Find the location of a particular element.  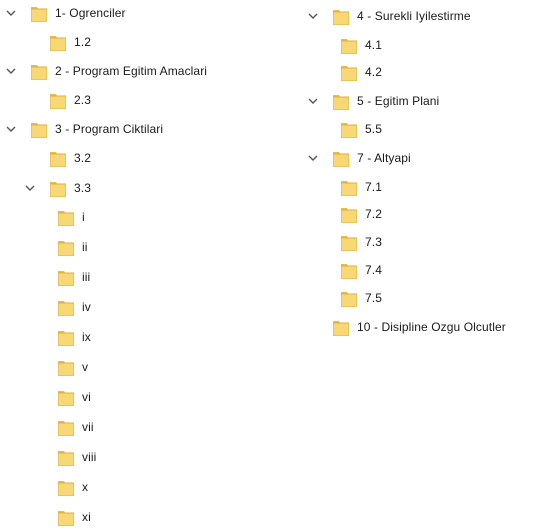

tree-item: 4.1 is located at coordinates (361, 45).